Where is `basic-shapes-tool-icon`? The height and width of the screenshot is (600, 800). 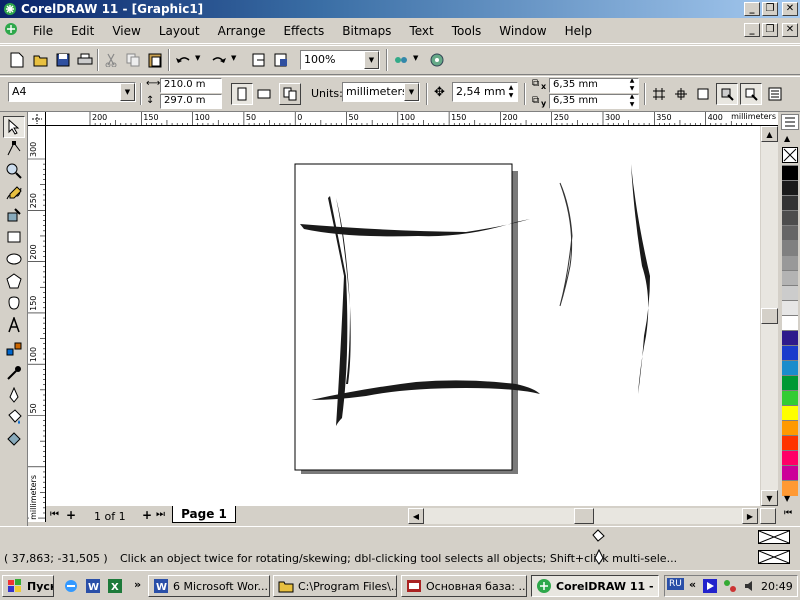
basic-shapes-tool-icon is located at coordinates (14, 303).